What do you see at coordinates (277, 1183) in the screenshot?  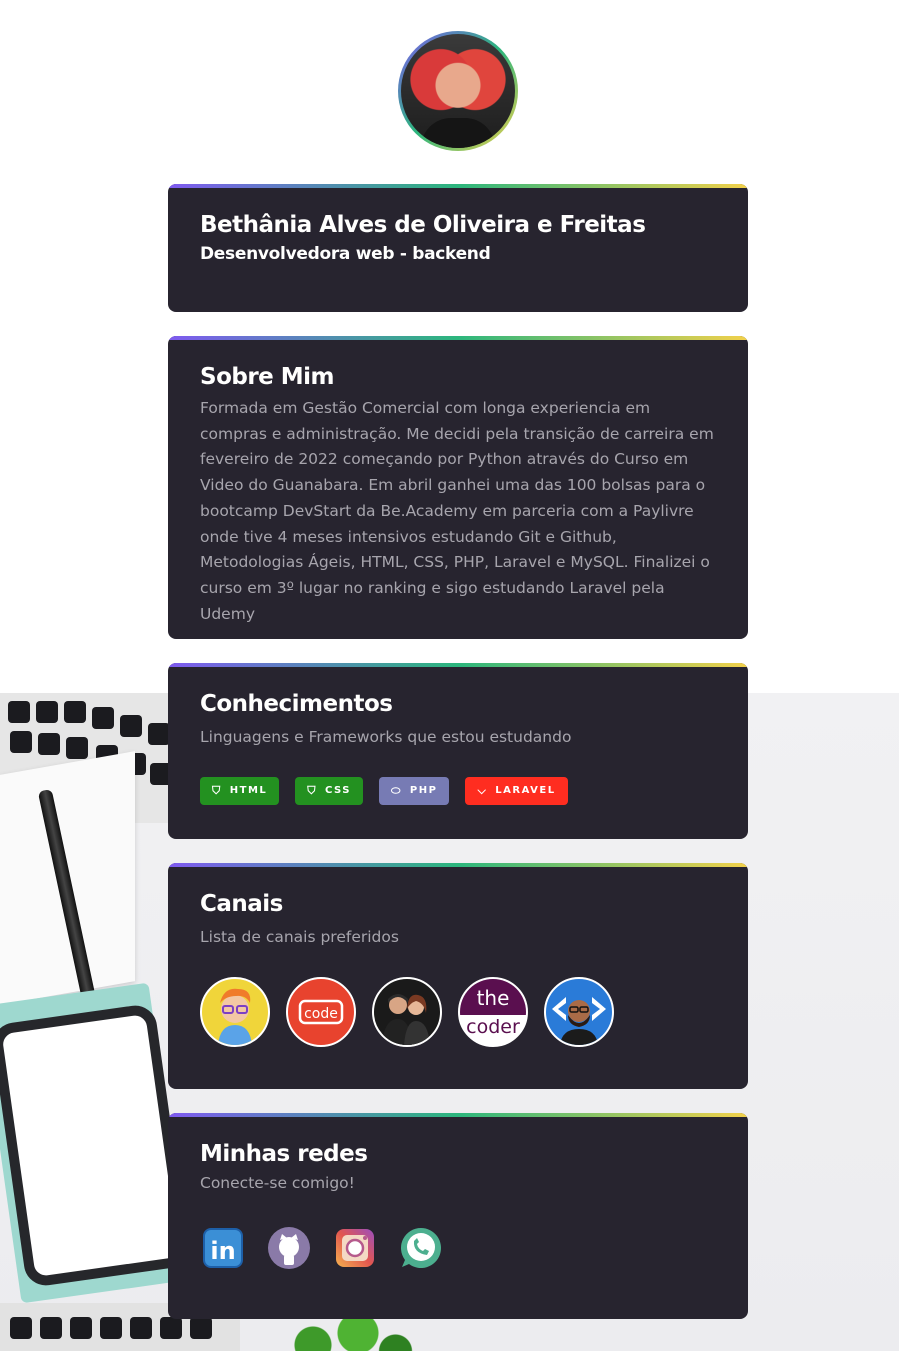 I see `socials-subtitle: Conecte-se comigo!` at bounding box center [277, 1183].